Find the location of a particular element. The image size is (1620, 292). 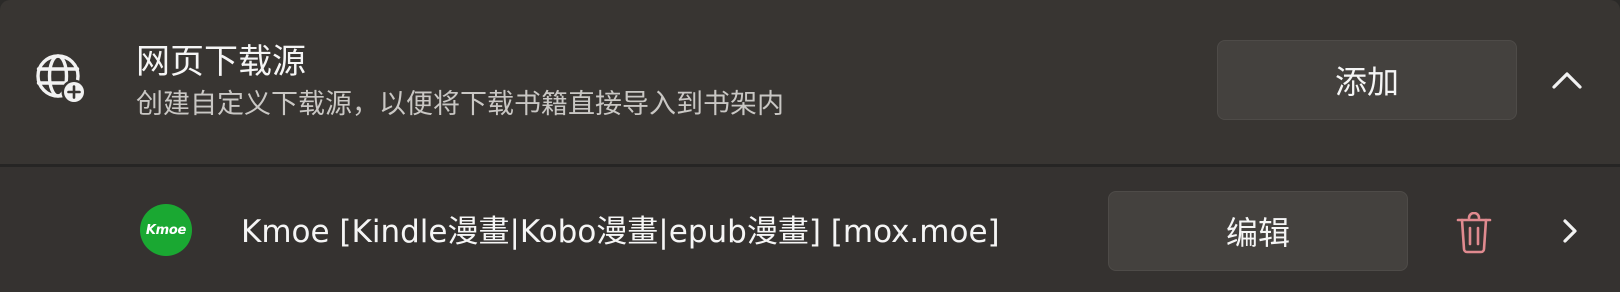

chevron-right-icon is located at coordinates (1570, 231).